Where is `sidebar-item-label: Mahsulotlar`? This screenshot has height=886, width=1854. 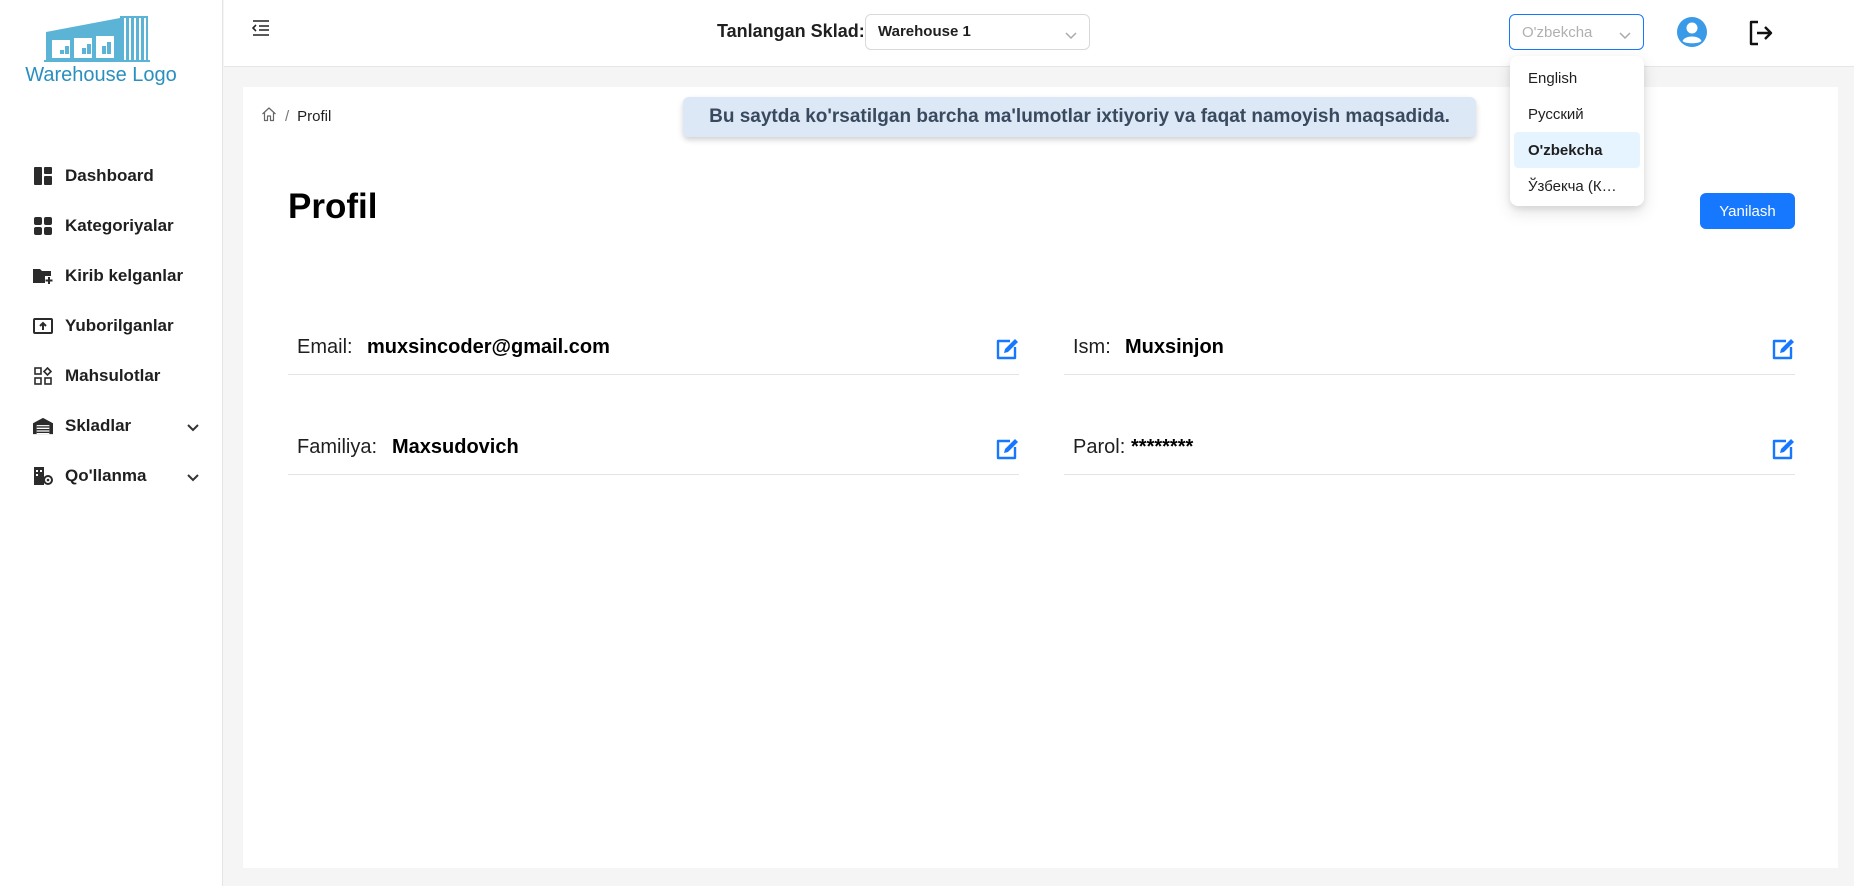
sidebar-item-label: Mahsulotlar is located at coordinates (113, 375).